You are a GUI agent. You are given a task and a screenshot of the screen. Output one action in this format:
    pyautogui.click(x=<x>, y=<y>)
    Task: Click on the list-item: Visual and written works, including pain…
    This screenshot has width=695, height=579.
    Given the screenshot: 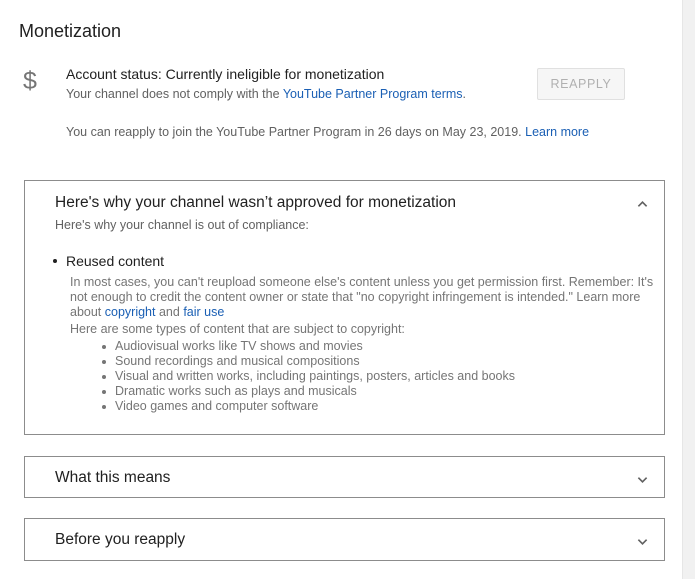 What is the action you would take?
    pyautogui.click(x=307, y=376)
    